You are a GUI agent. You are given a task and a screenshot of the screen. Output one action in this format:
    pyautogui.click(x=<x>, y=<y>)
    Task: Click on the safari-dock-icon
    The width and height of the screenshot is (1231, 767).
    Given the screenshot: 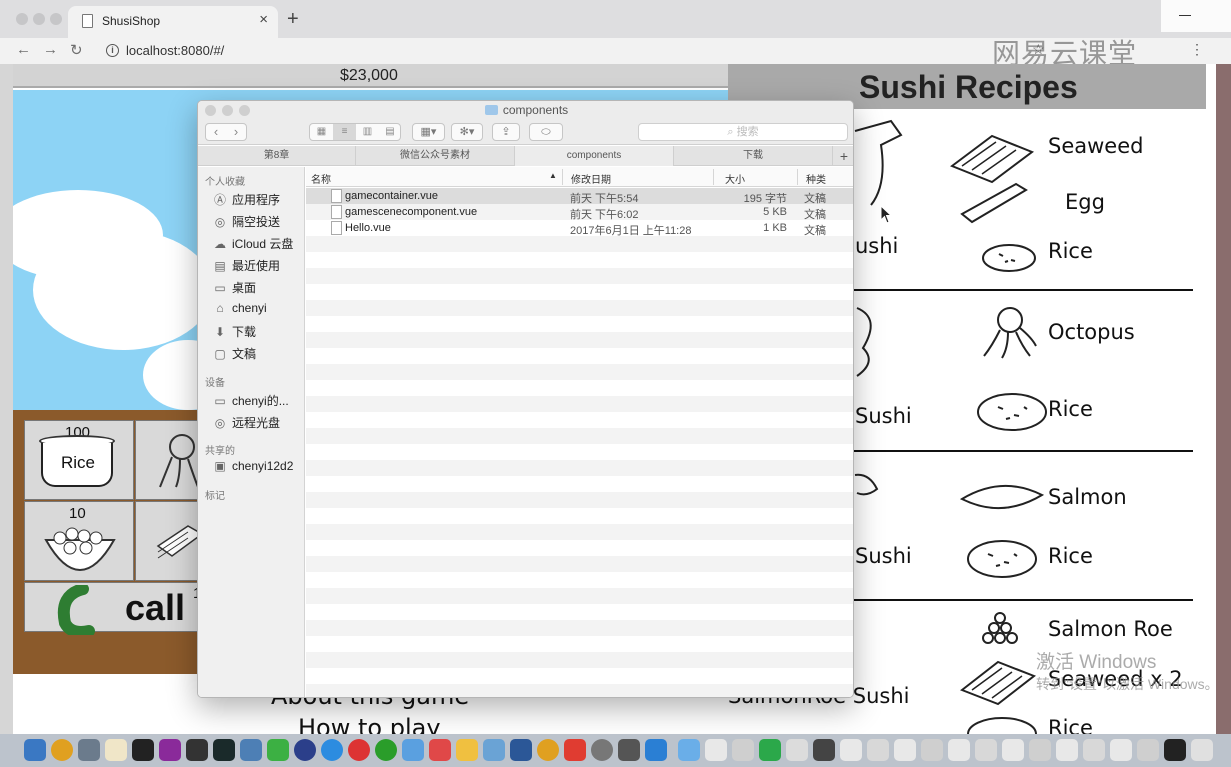 What is the action you would take?
    pyautogui.click(x=332, y=750)
    